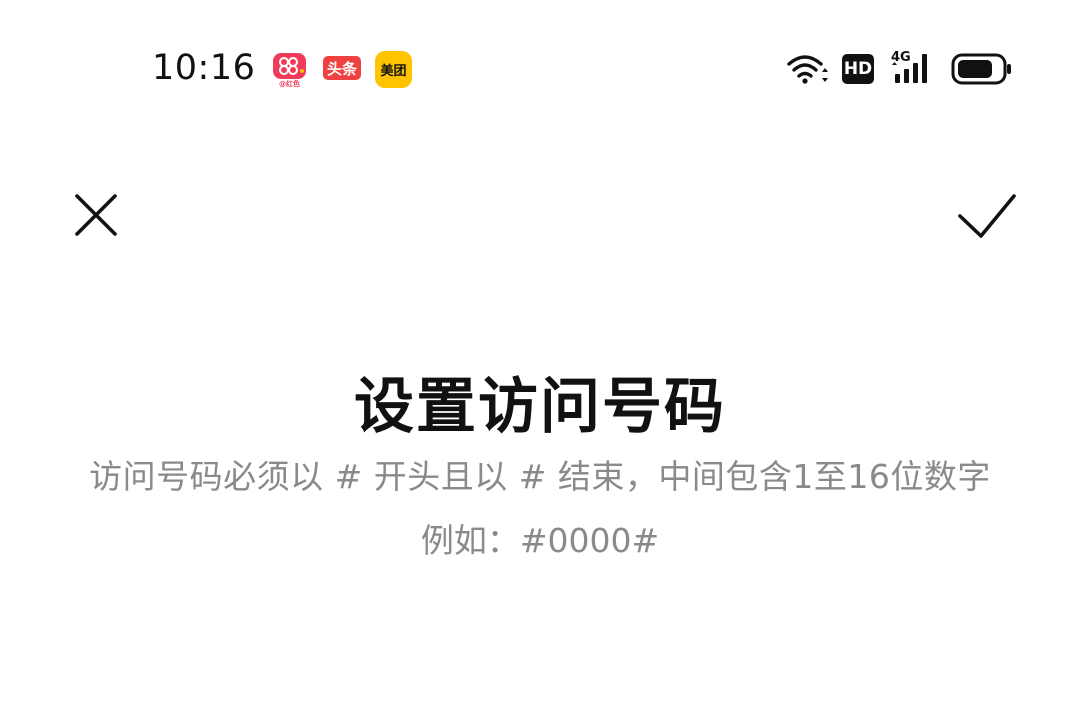 The height and width of the screenshot is (711, 1080). I want to click on page-title: 设置访问号码, so click(540, 407).